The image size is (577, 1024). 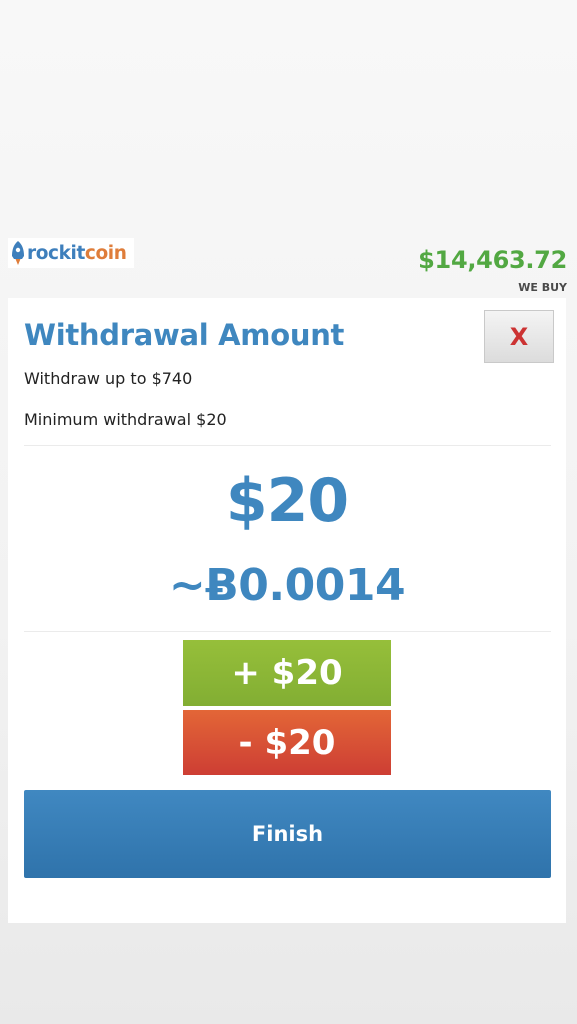 I want to click on btc-price: $14,463.72, so click(x=492, y=260).